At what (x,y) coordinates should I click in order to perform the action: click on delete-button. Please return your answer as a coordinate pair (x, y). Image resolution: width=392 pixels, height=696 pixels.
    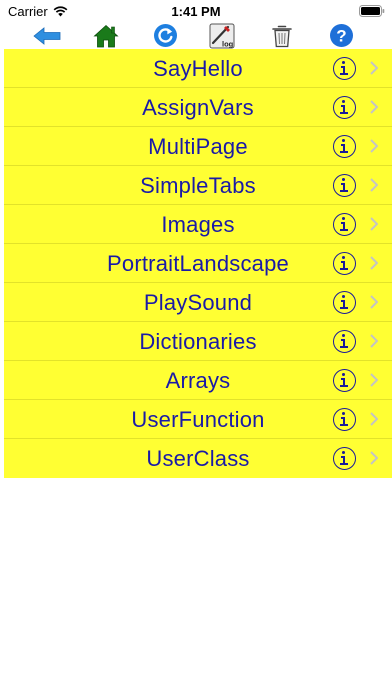
    Looking at the image, I should click on (282, 35).